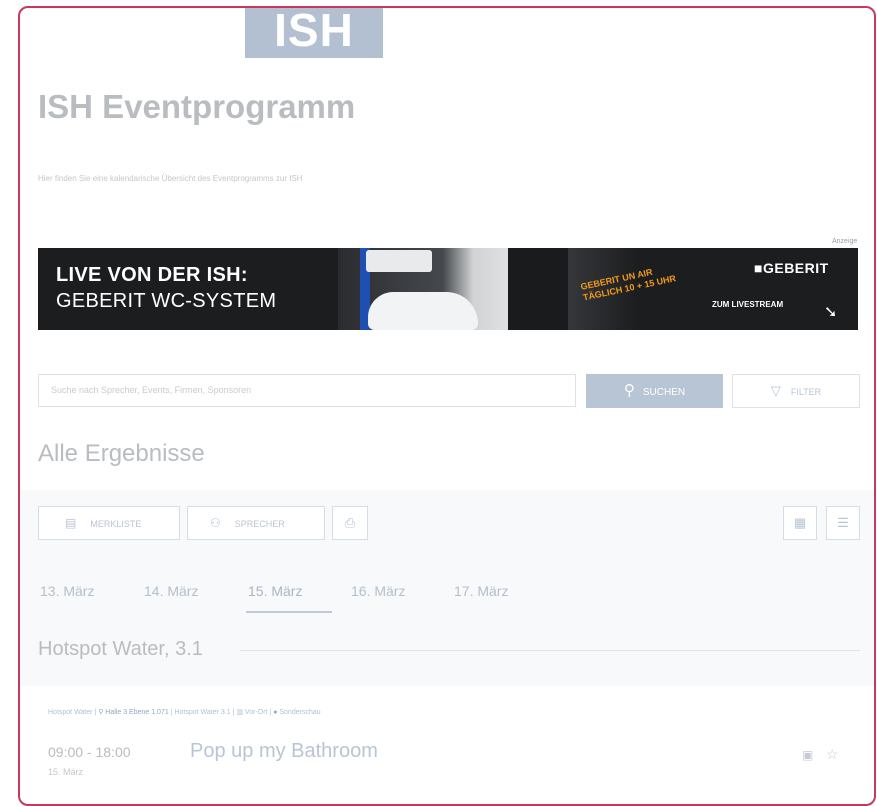 The image size is (877, 806). I want to click on ad-brand: ■GEBERIT, so click(791, 268).